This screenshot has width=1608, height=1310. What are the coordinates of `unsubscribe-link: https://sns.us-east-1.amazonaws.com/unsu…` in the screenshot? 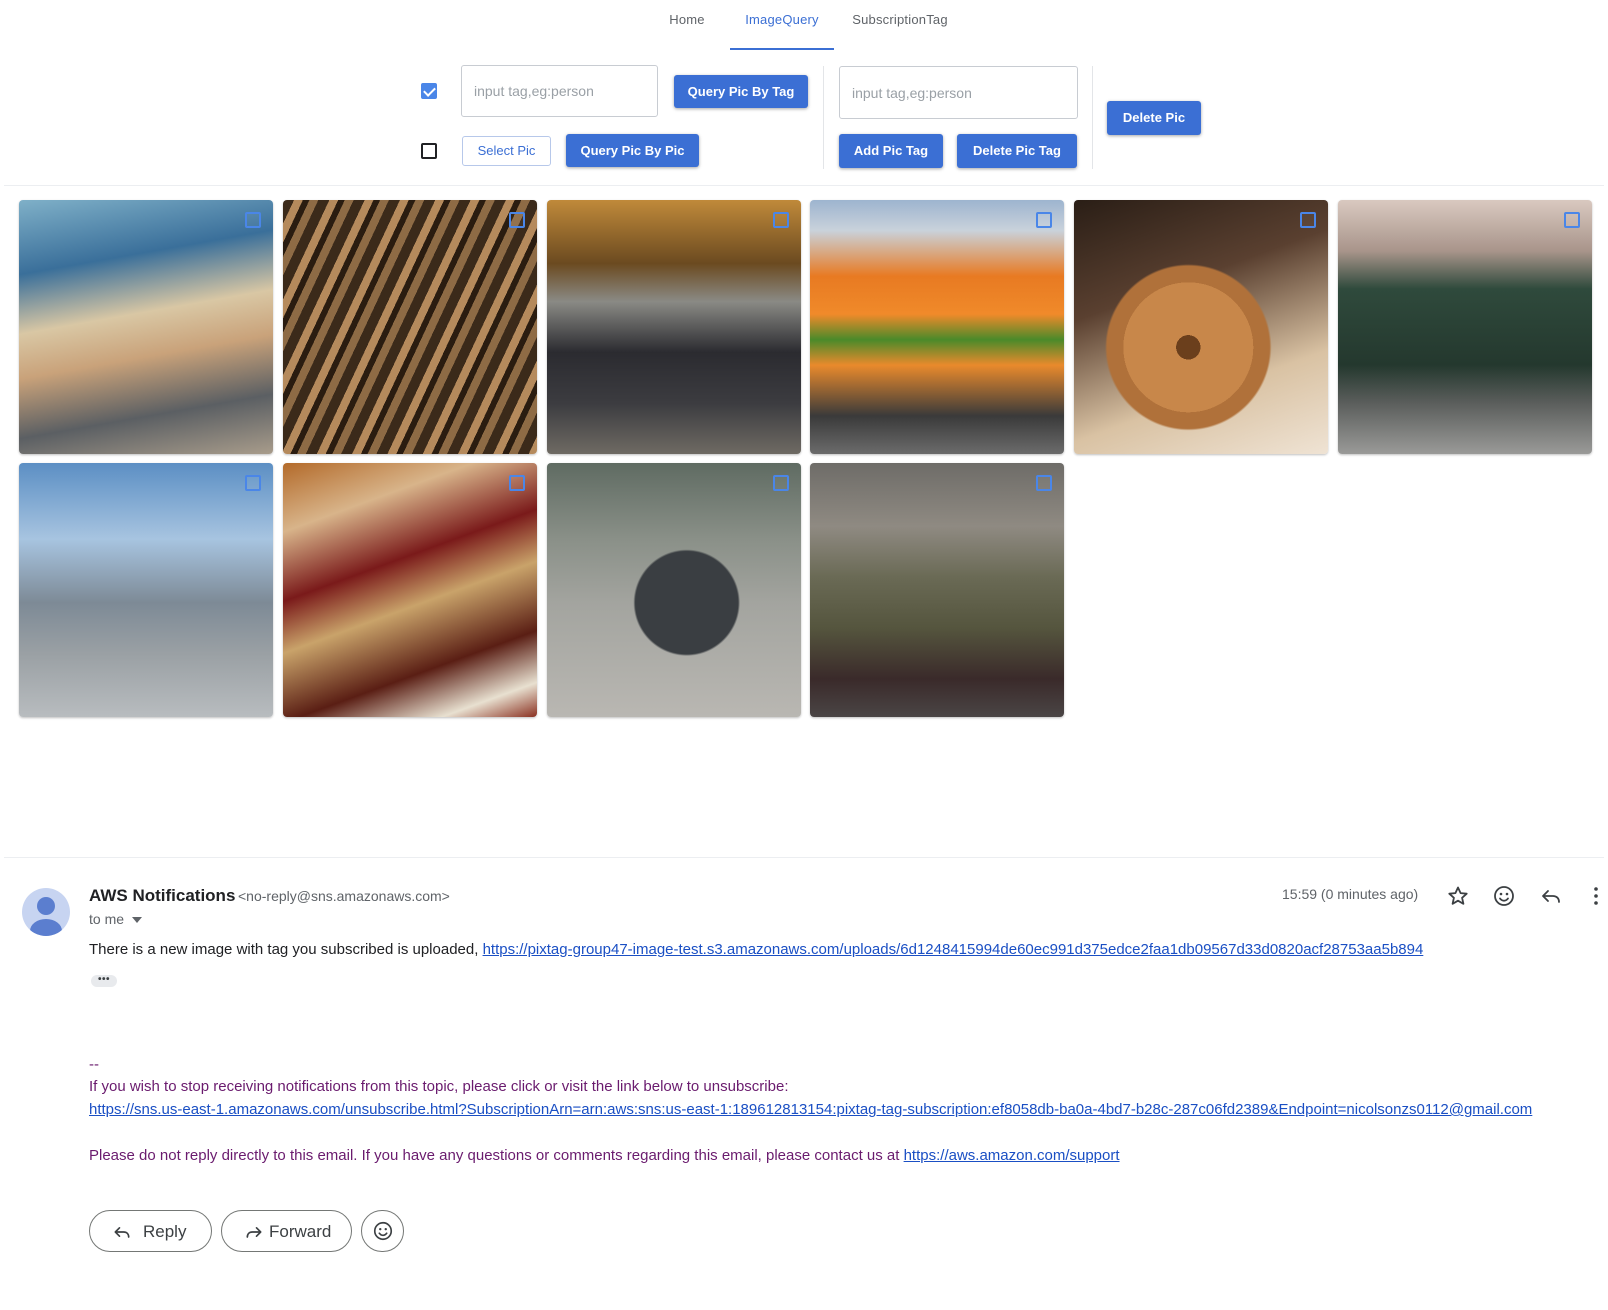 It's located at (810, 1109).